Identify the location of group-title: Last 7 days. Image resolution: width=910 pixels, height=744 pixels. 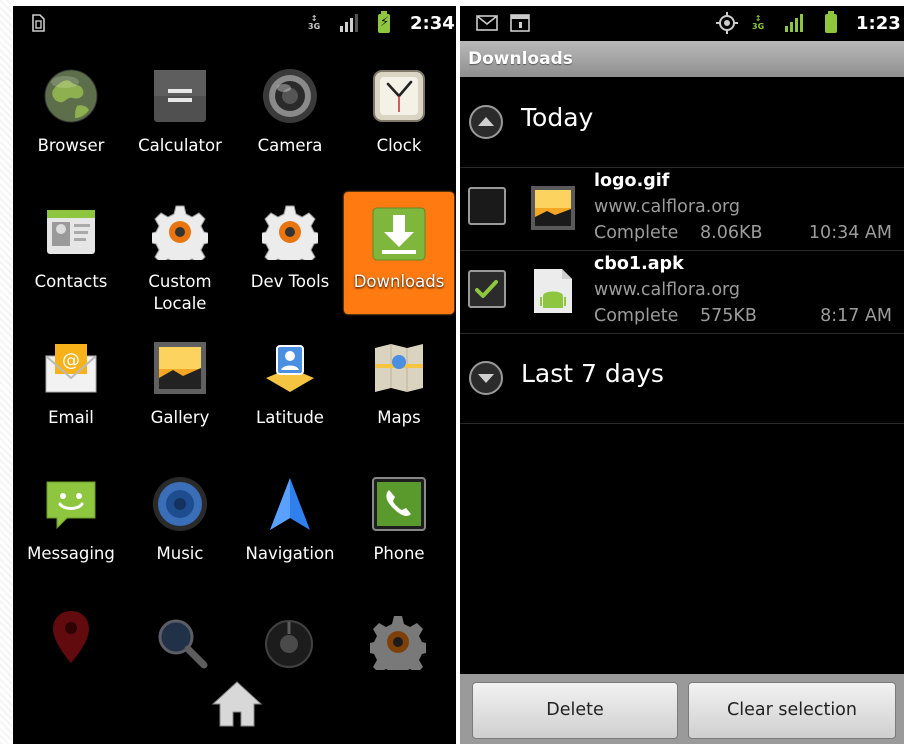
(592, 373).